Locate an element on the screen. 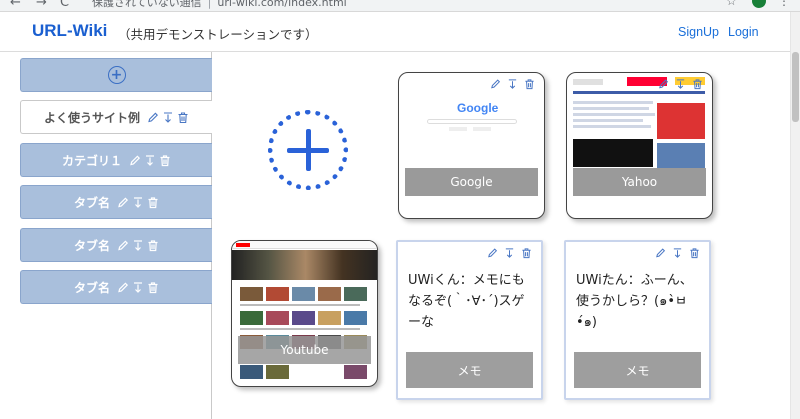 This screenshot has width=800, height=419. back-icon: ← is located at coordinates (15, 5).